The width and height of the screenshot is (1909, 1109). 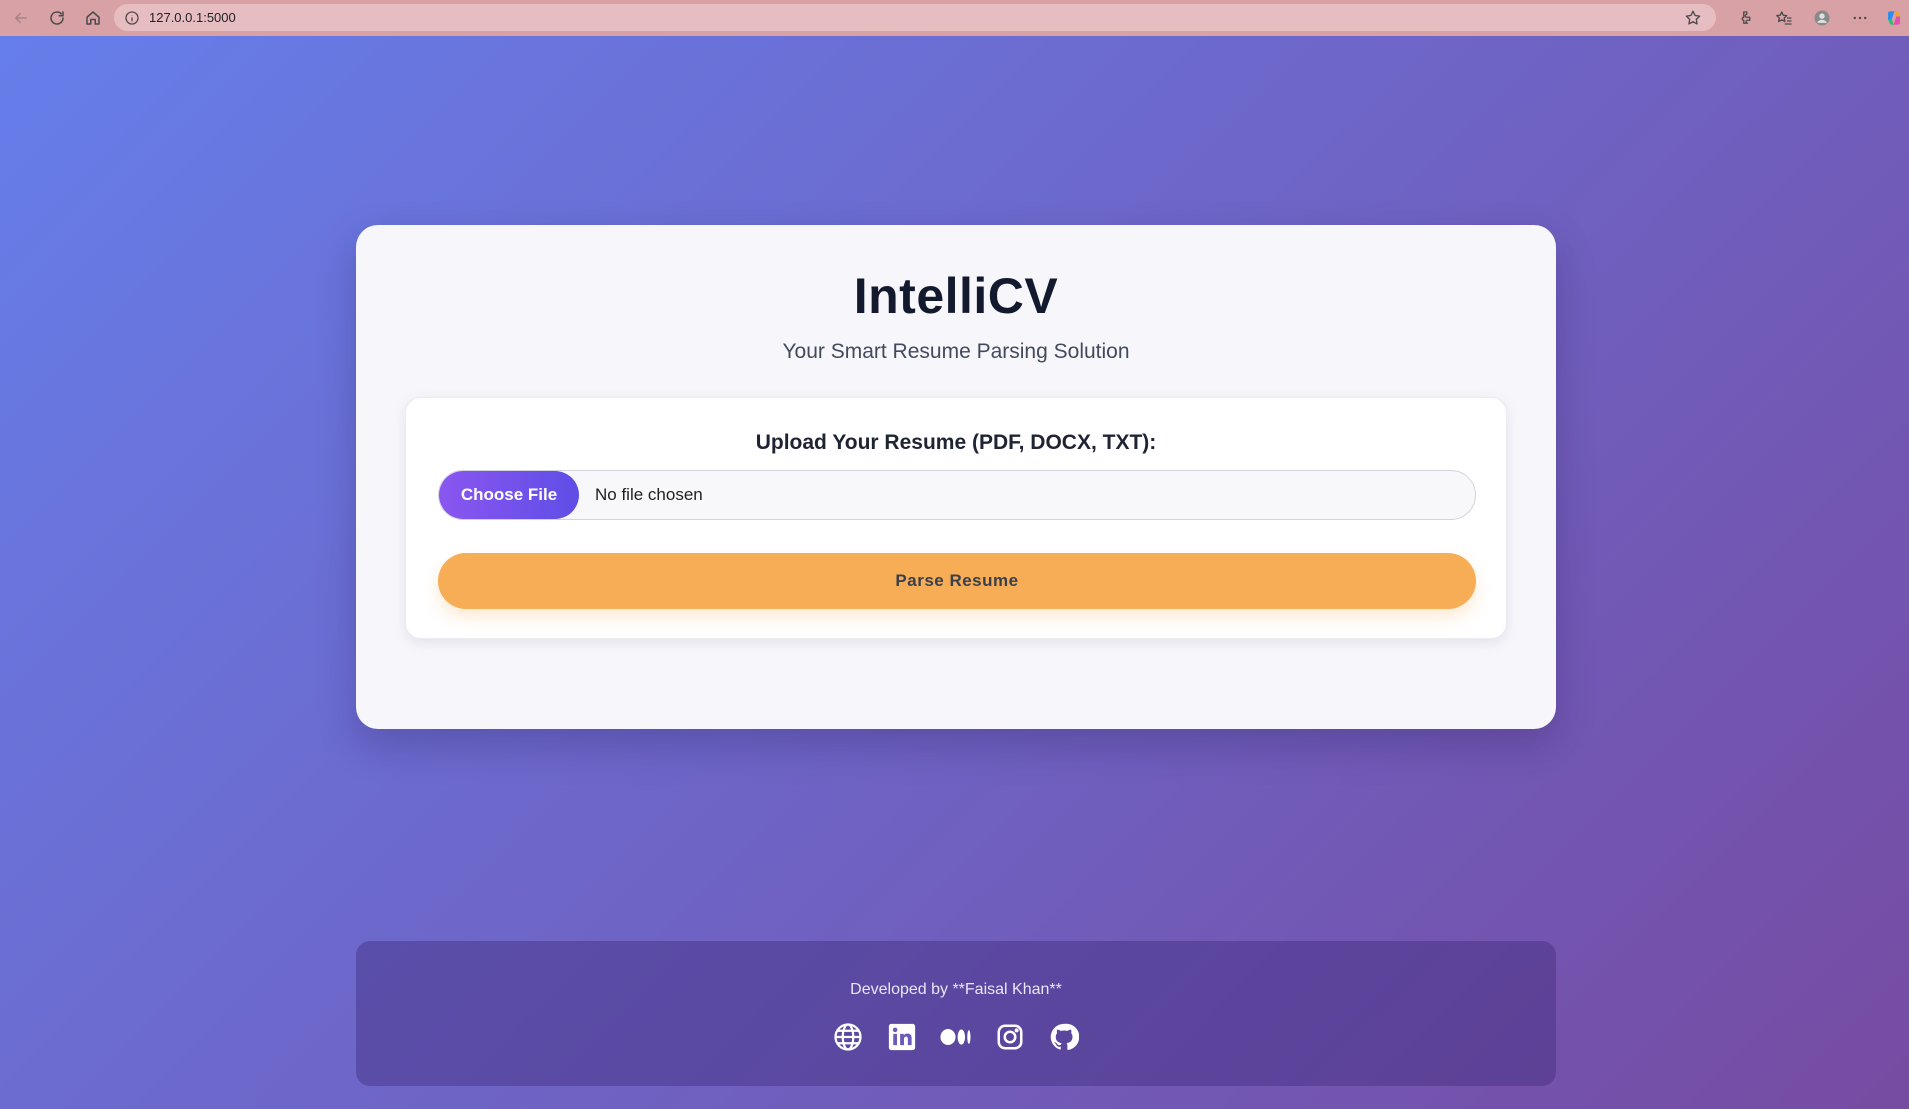 What do you see at coordinates (192, 17) in the screenshot?
I see `url-text: 127.0.0.1:5000` at bounding box center [192, 17].